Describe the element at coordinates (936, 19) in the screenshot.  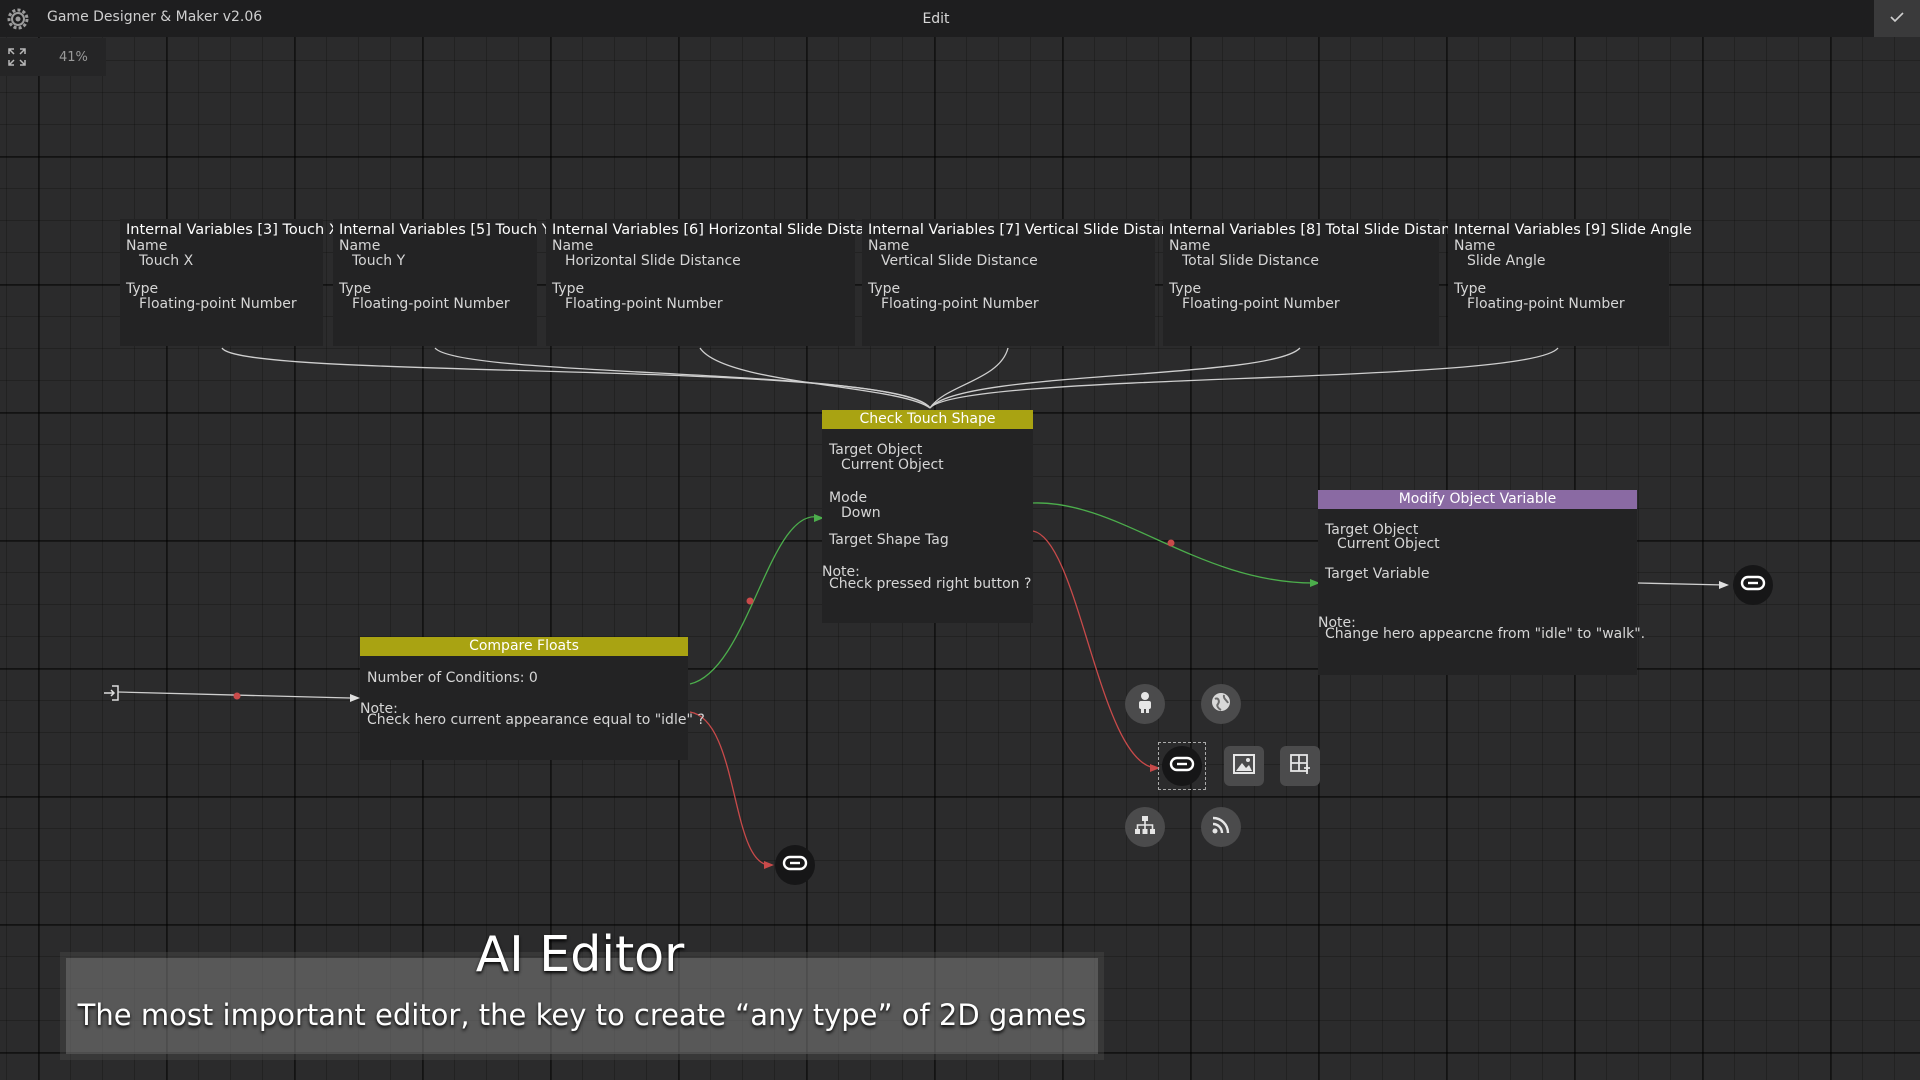
I see `editor-mode-title: Edit` at that location.